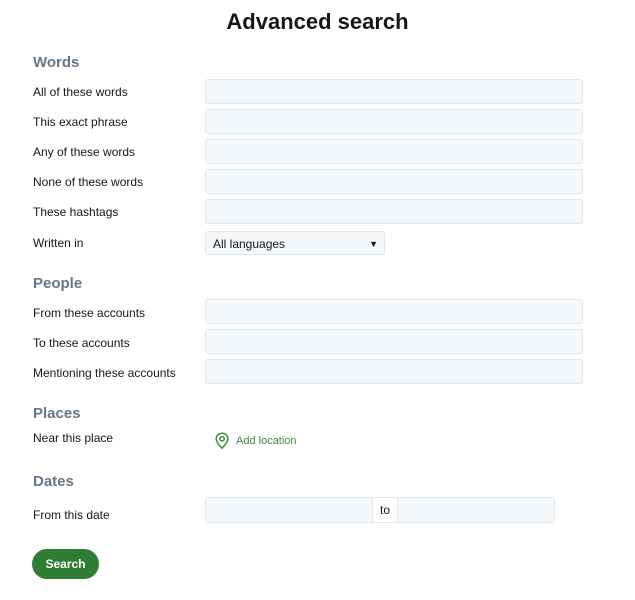 This screenshot has height=600, width=635. I want to click on language-label: Written in, so click(58, 243).